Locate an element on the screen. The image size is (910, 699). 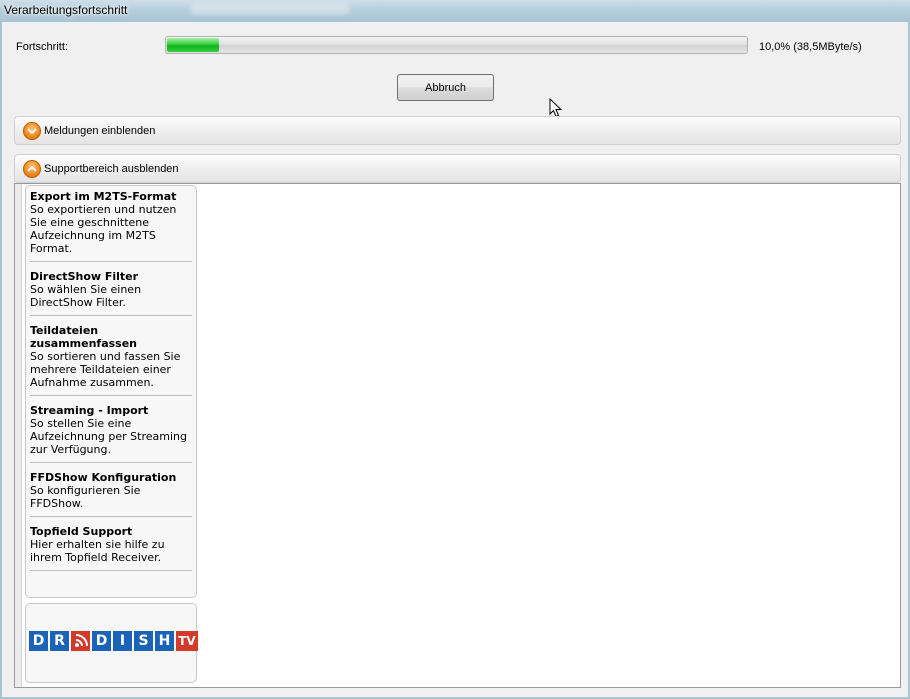
help-topic-title: FFDShow Konfiguration is located at coordinates (111, 477).